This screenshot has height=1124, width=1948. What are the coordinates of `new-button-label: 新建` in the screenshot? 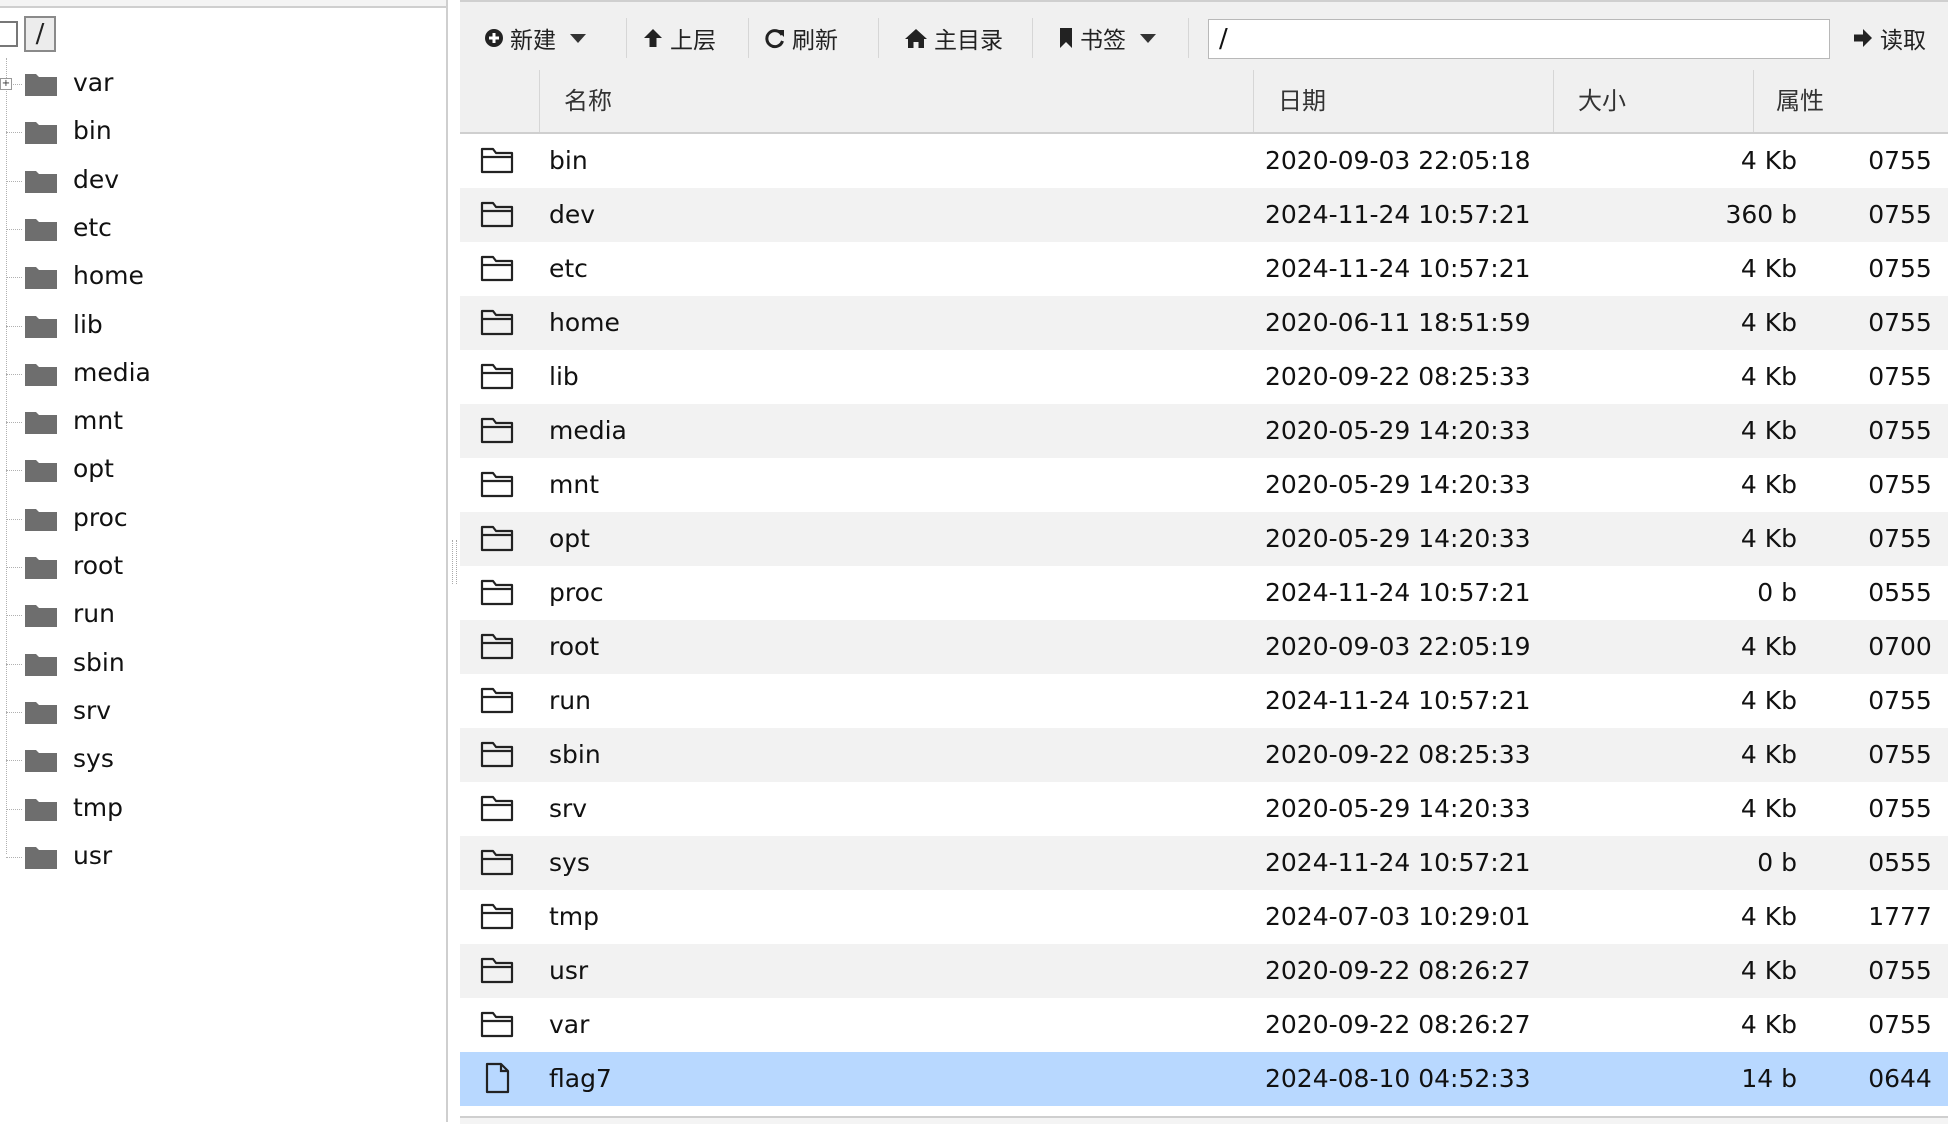 It's located at (533, 41).